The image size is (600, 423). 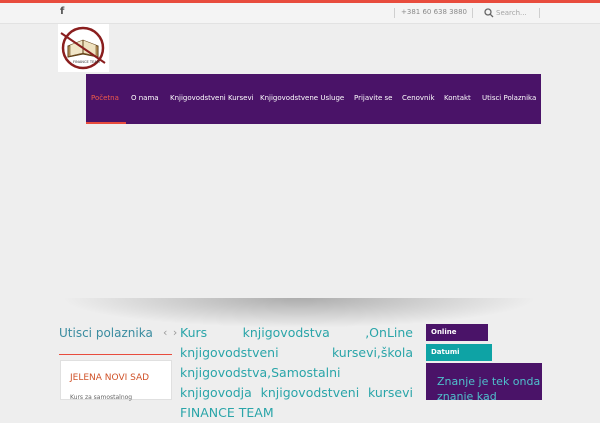 What do you see at coordinates (110, 378) in the screenshot?
I see `testimonial-author: JELENA NOVI SAD` at bounding box center [110, 378].